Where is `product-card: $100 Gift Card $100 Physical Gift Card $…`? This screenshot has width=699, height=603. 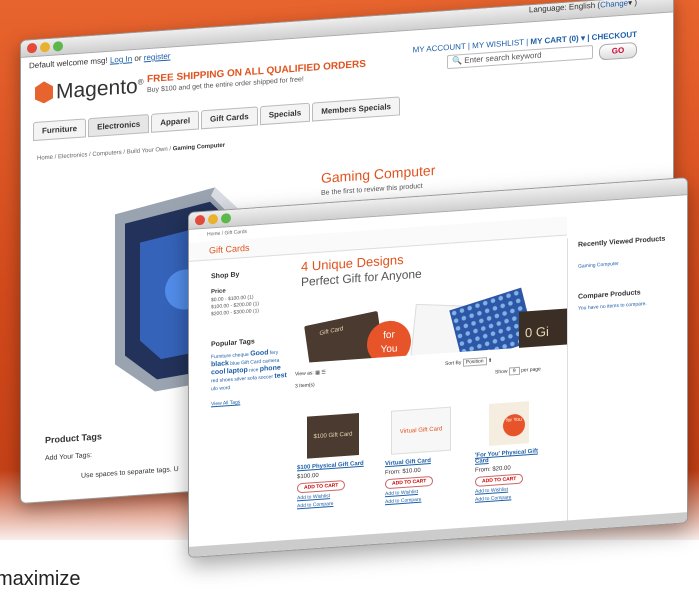
product-card: $100 Gift Card $100 Physical Gift Card $… is located at coordinates (333, 460).